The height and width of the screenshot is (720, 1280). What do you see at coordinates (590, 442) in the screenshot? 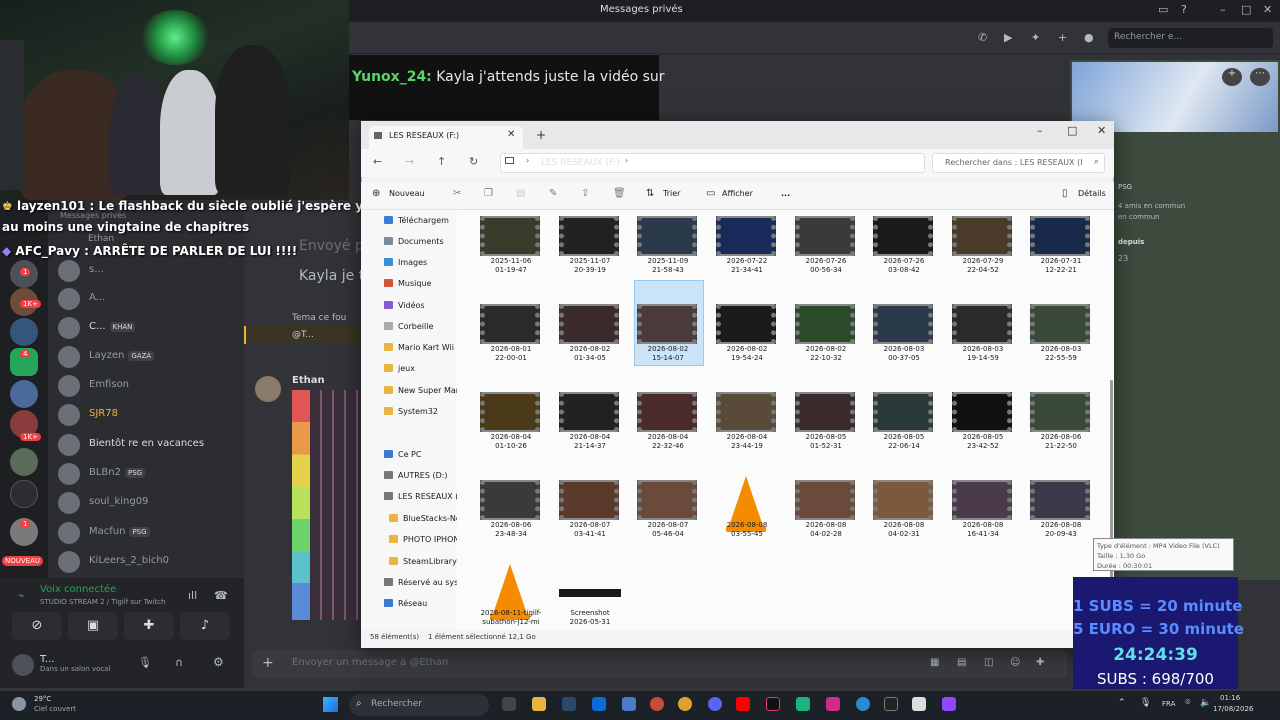
I see `file-label: 2026-08-04 21-14-37` at bounding box center [590, 442].